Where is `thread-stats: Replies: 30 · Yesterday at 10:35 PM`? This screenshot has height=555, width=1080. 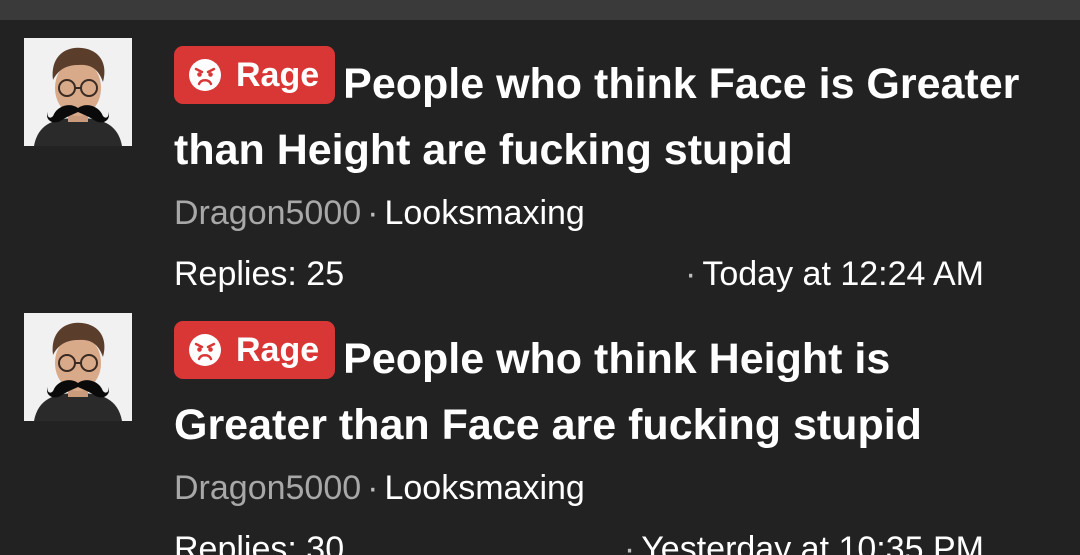
thread-stats: Replies: 30 · Yesterday at 10:35 PM is located at coordinates (614, 542).